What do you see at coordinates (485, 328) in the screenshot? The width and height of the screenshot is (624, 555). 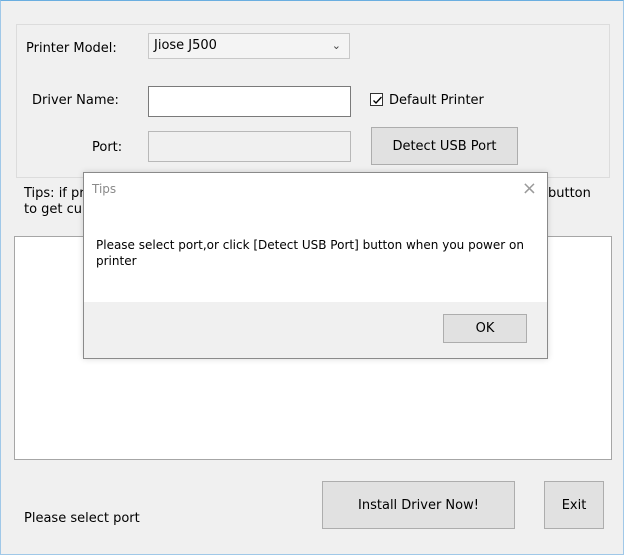 I see `ok-button: OK` at bounding box center [485, 328].